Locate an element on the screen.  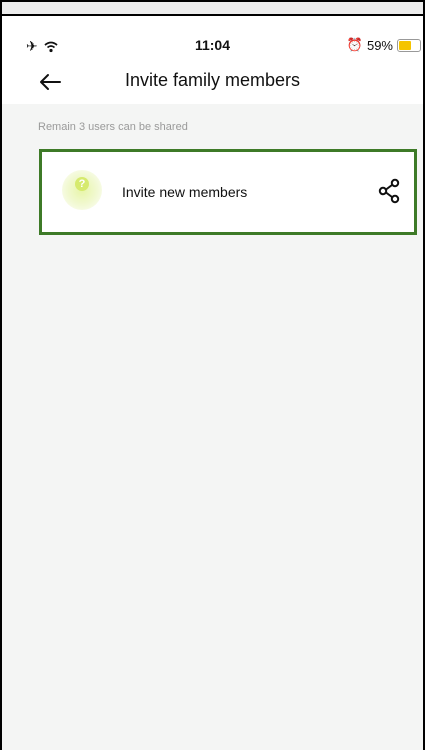
remaining-users-hint: Remain 3 users can be shared is located at coordinates (113, 127).